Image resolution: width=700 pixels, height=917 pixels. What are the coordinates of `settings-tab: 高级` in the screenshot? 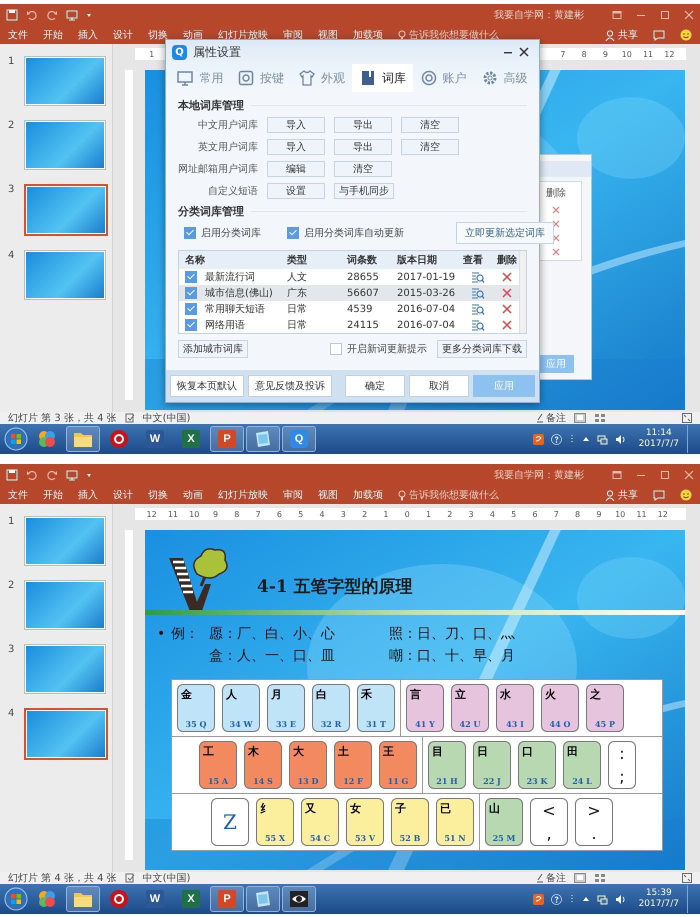 It's located at (504, 78).